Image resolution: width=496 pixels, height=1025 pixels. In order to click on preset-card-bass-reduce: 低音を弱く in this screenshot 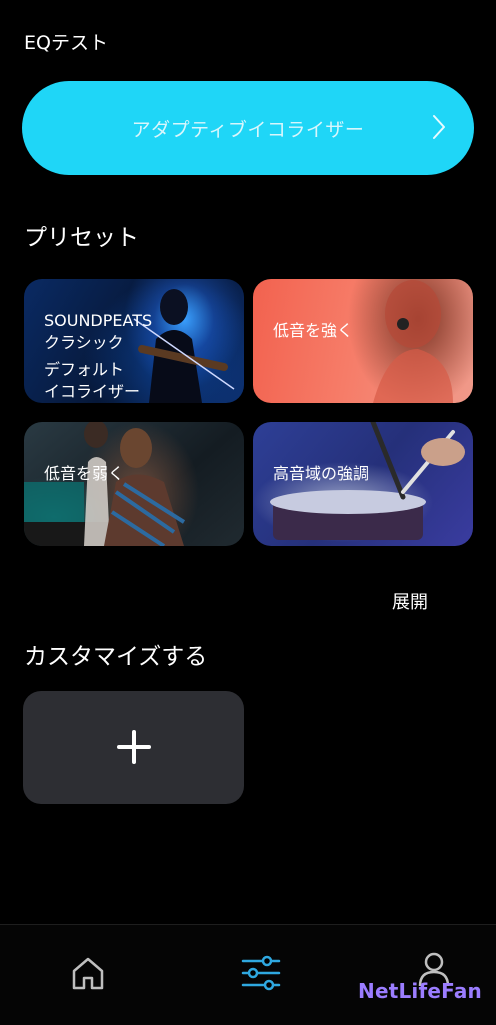, I will do `click(134, 484)`.